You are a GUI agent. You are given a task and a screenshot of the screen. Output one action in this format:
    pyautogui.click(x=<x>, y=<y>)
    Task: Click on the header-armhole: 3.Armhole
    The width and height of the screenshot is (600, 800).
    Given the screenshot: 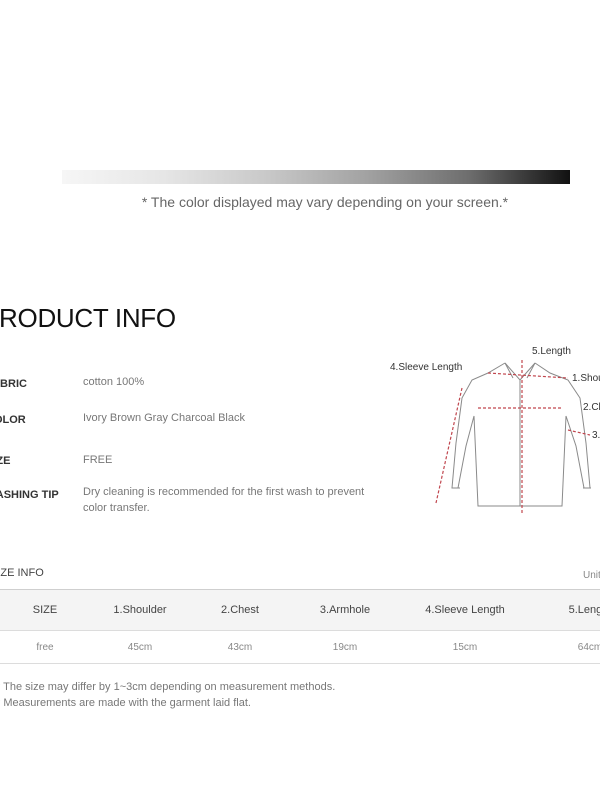 What is the action you would take?
    pyautogui.click(x=345, y=610)
    